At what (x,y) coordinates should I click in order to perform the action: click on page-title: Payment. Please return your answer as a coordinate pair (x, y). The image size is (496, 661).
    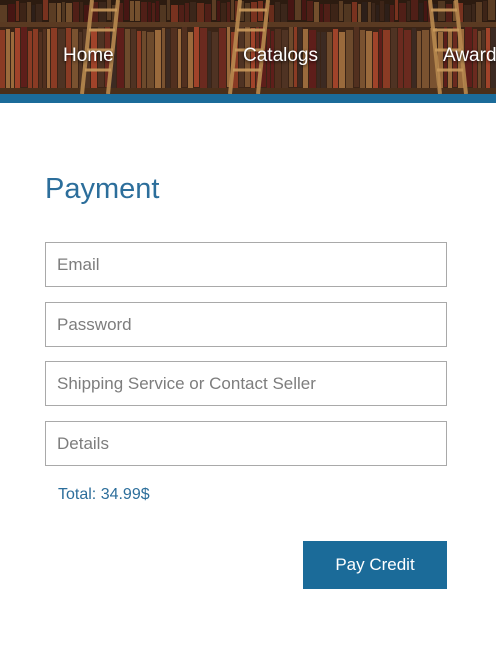
    Looking at the image, I should click on (102, 189).